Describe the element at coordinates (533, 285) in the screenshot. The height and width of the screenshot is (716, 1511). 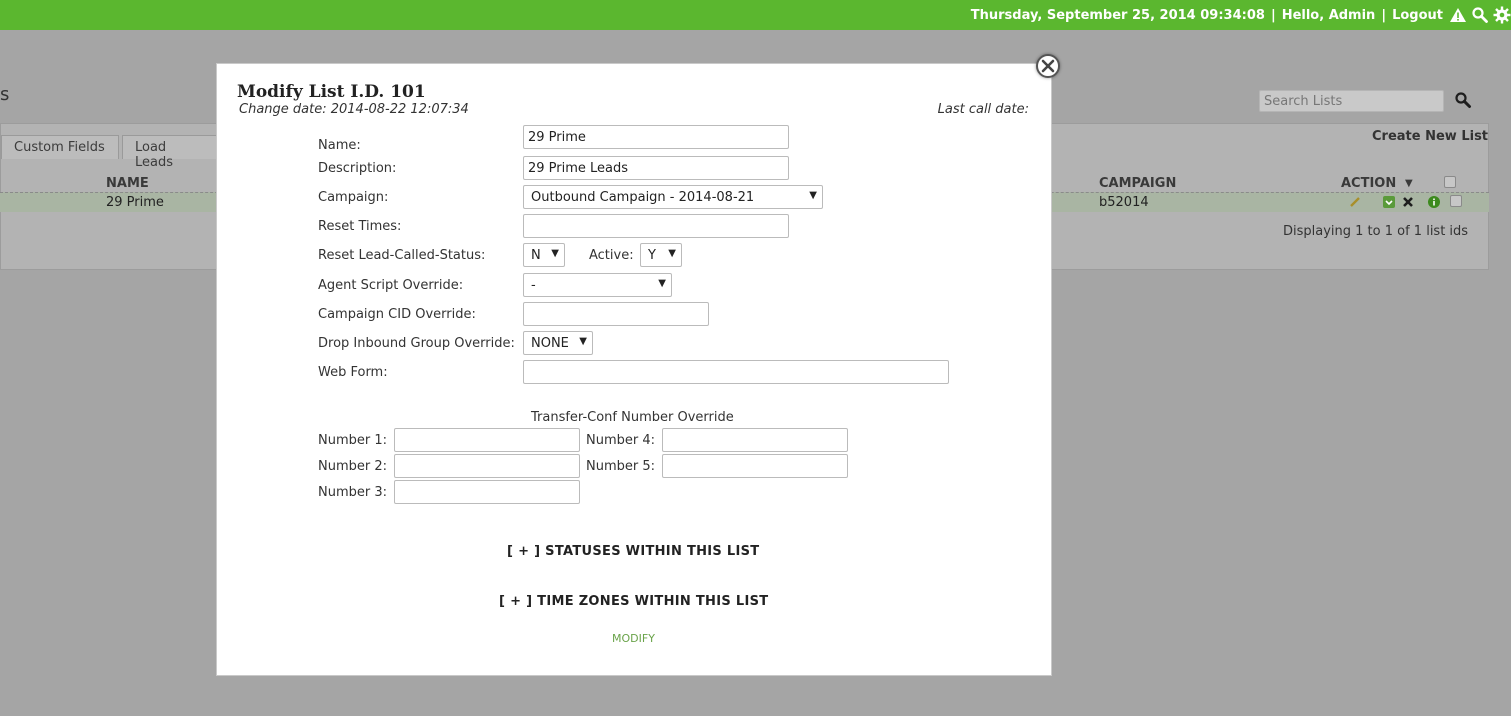
I see `agent-script-value: -` at that location.